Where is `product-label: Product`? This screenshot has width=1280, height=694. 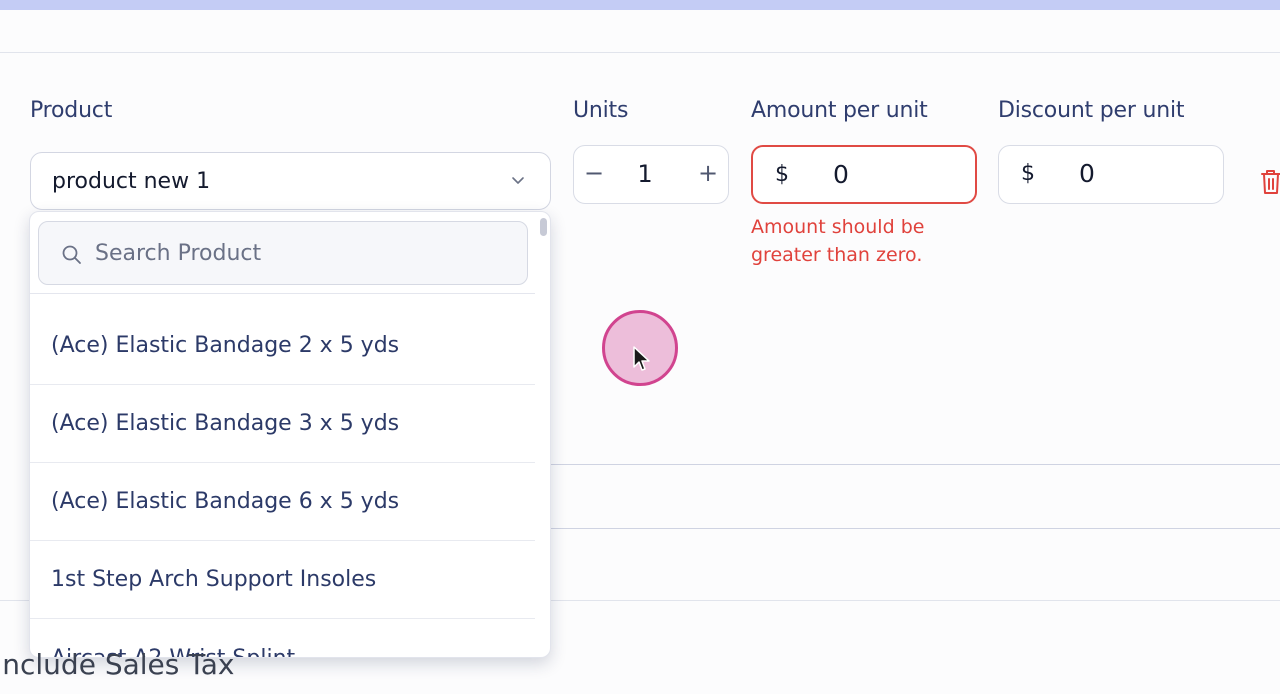
product-label: Product is located at coordinates (71, 110).